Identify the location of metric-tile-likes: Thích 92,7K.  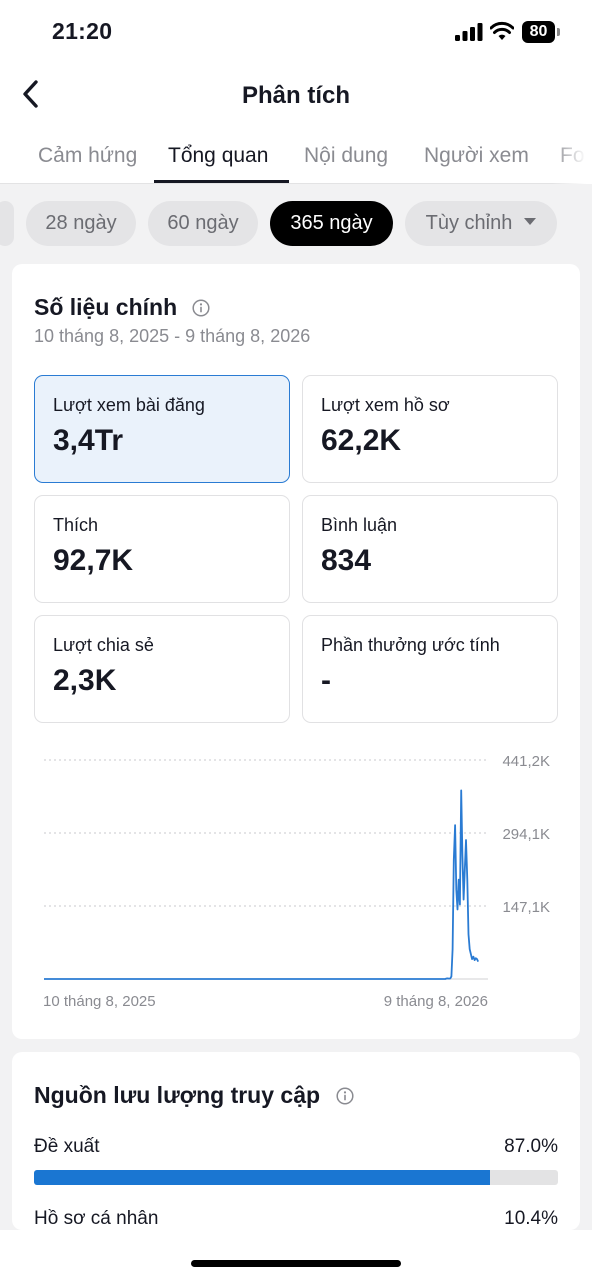
(162, 549).